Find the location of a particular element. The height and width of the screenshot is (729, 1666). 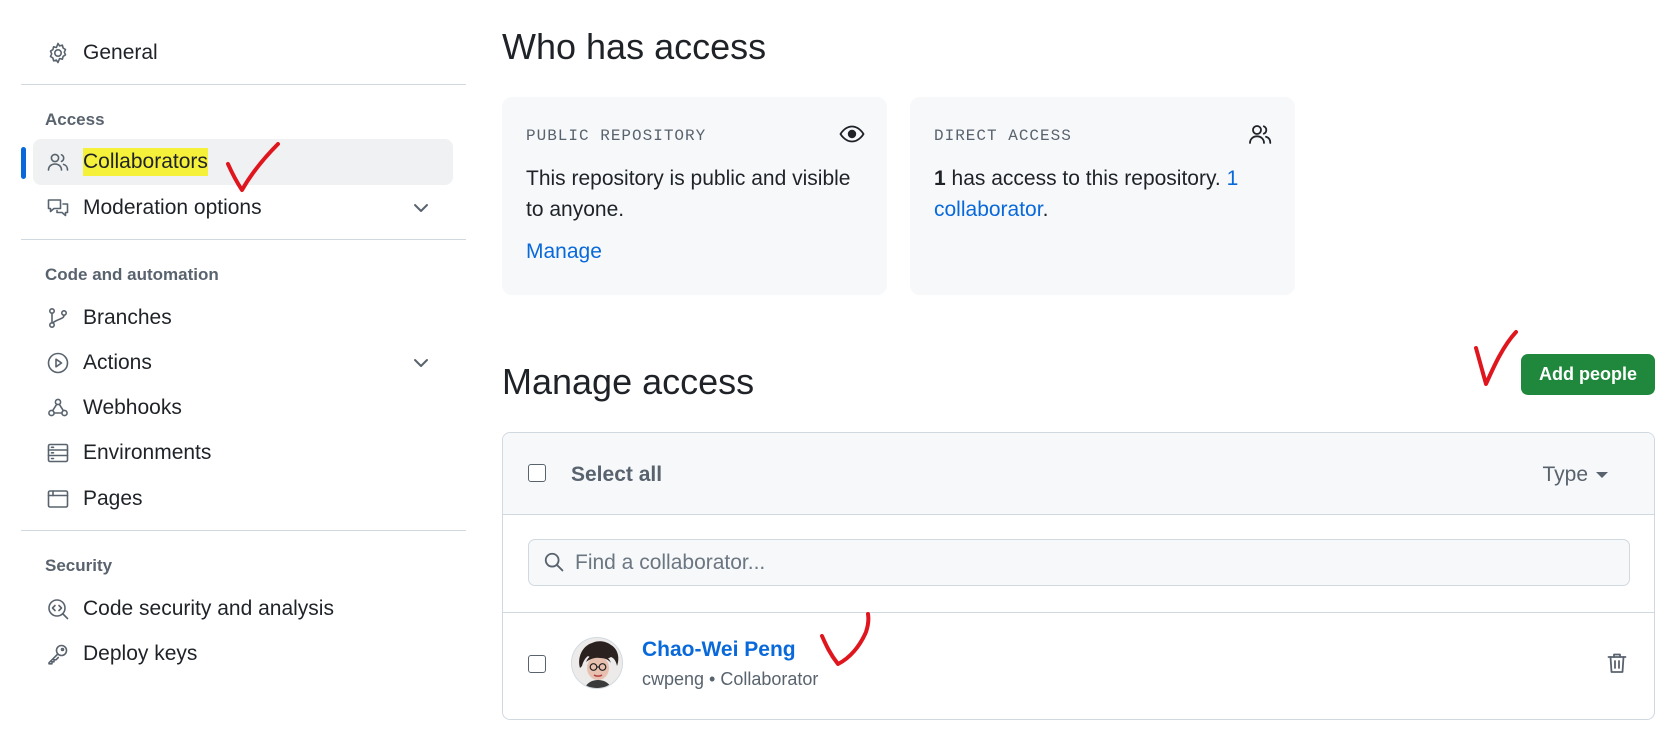

server-icon is located at coordinates (58, 453).